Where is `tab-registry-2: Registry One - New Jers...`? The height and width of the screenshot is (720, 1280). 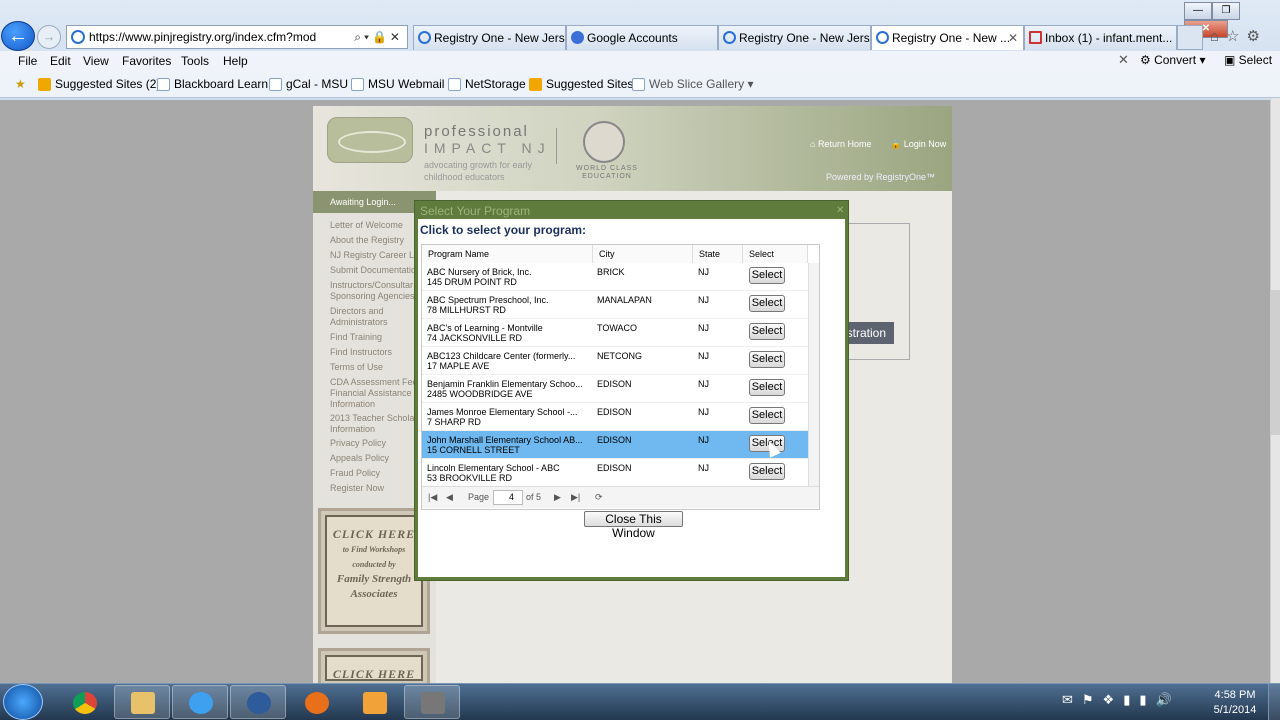
tab-registry-2: Registry One - New Jers... is located at coordinates (794, 37).